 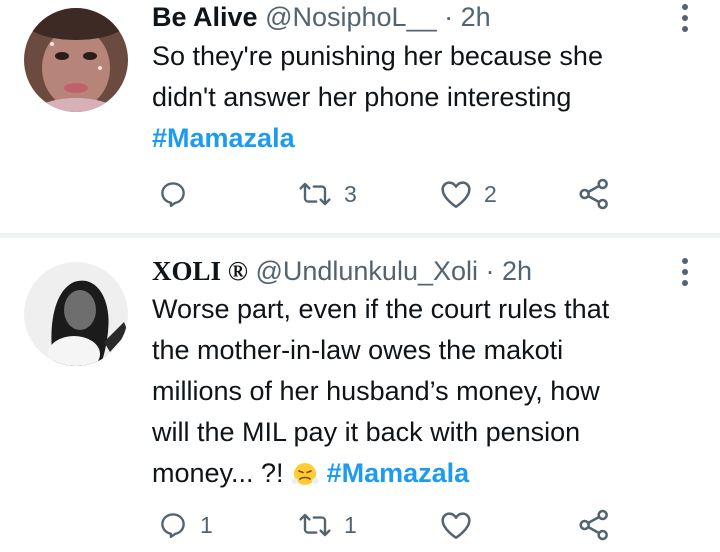 What do you see at coordinates (351, 17) in the screenshot?
I see `user-handle: @NosiphoL__` at bounding box center [351, 17].